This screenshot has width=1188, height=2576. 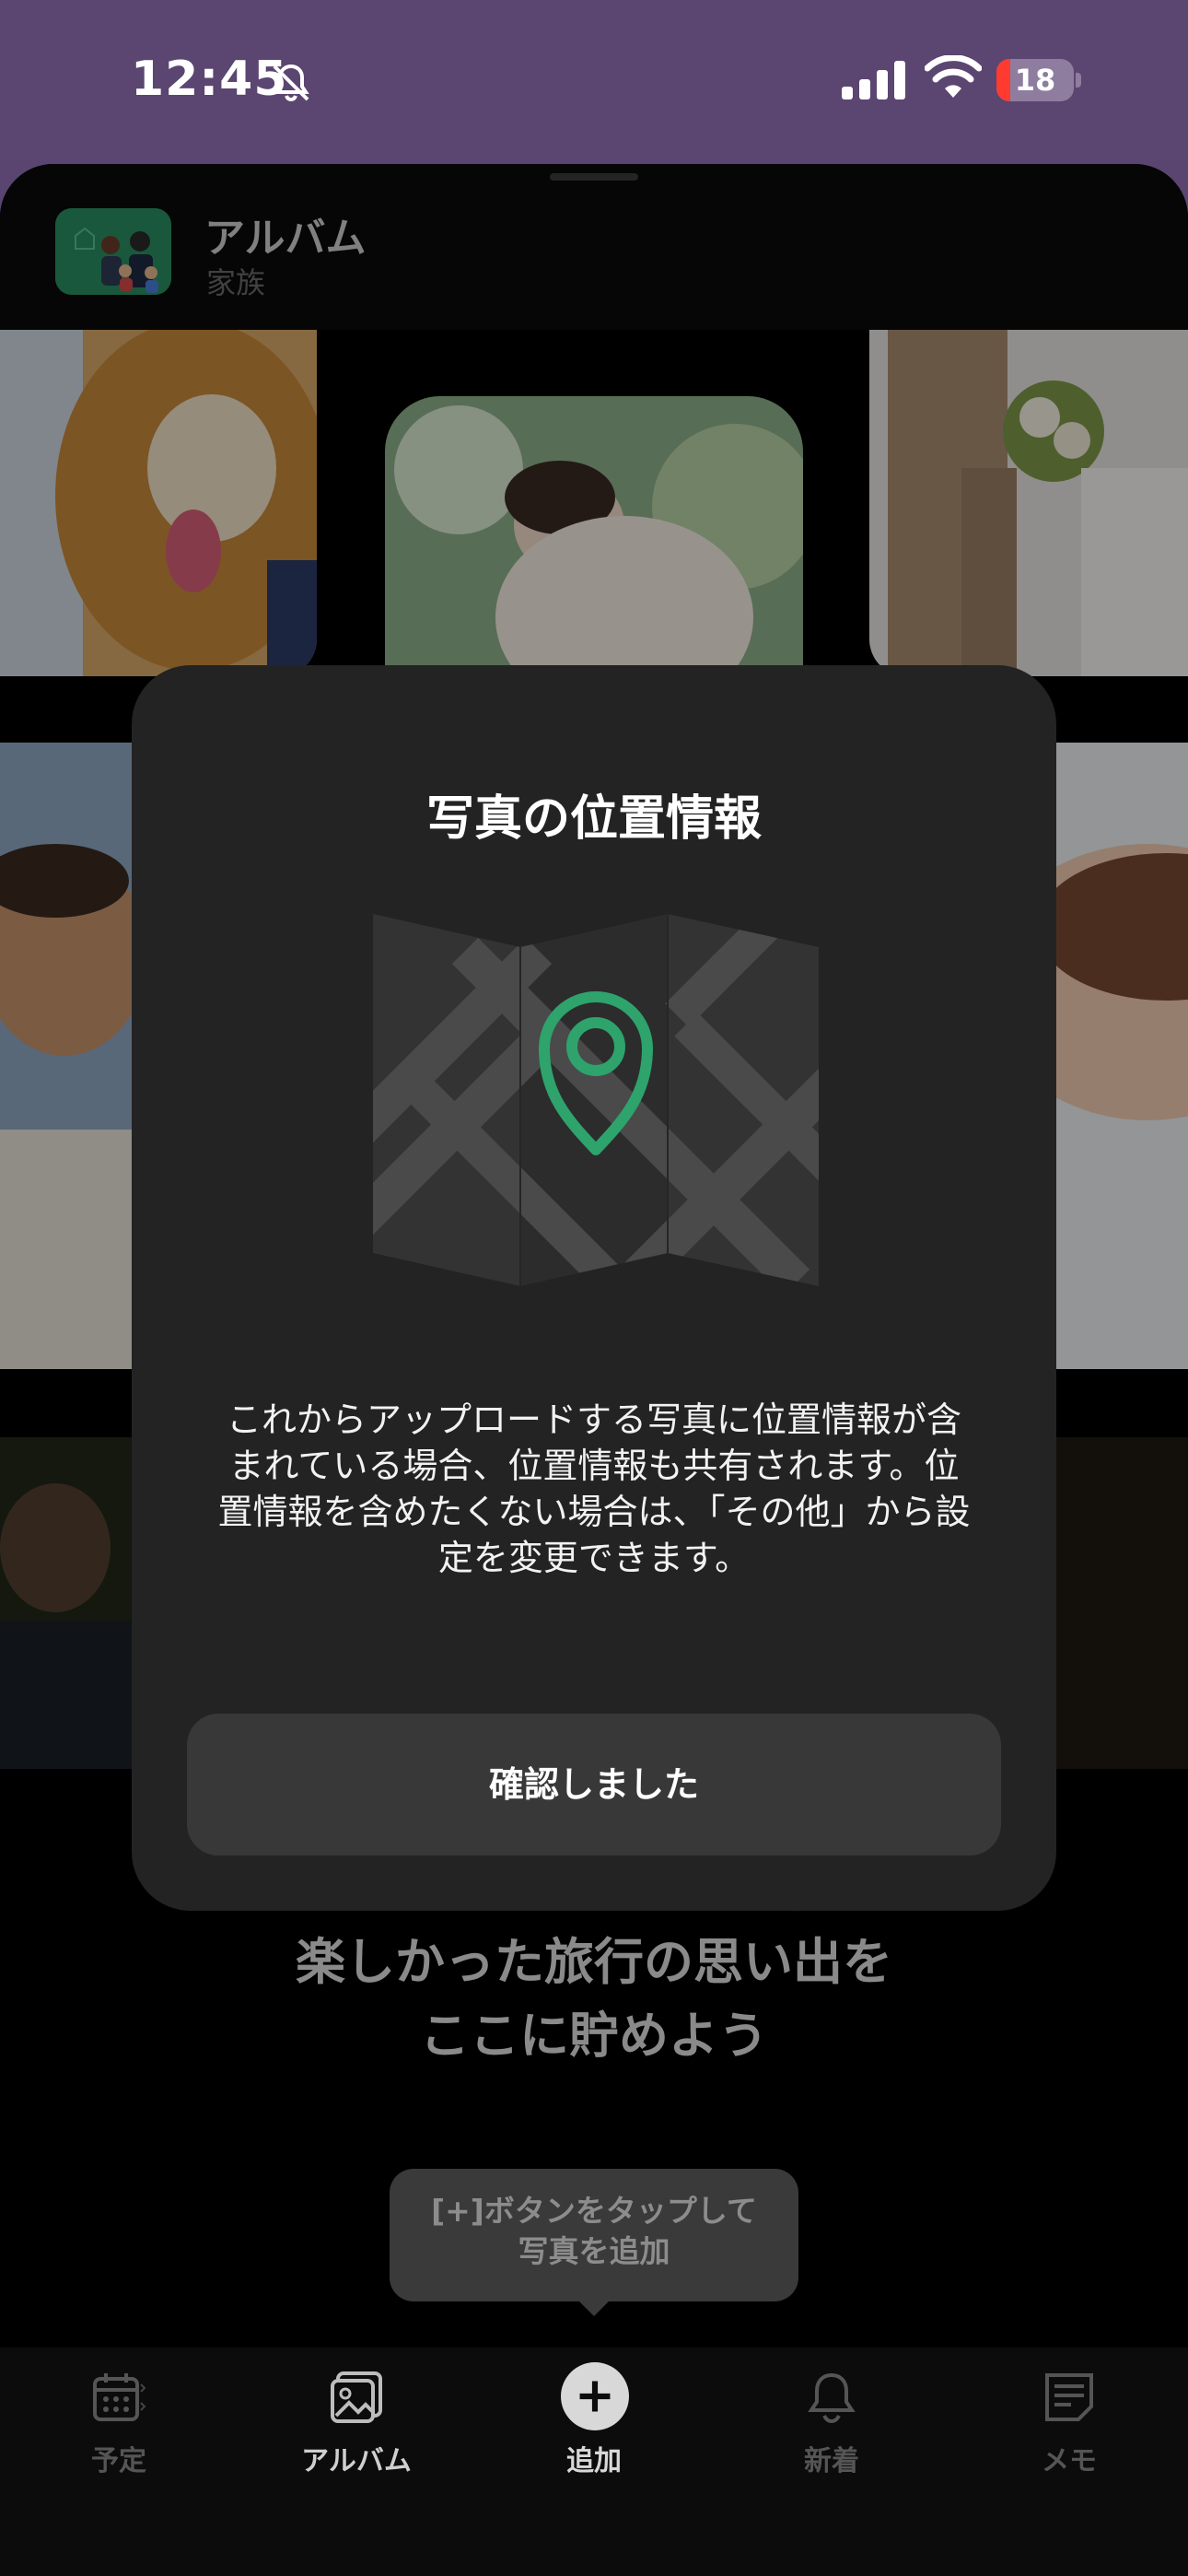 I want to click on empty-state-line-2: 楽しかった旅行の思い出を, so click(x=594, y=1962).